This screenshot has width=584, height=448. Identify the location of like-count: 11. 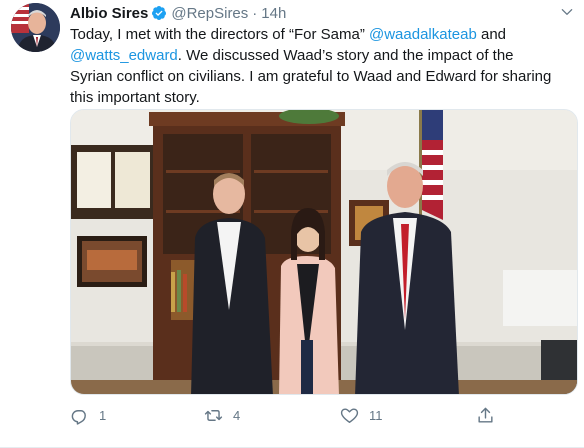
(376, 415).